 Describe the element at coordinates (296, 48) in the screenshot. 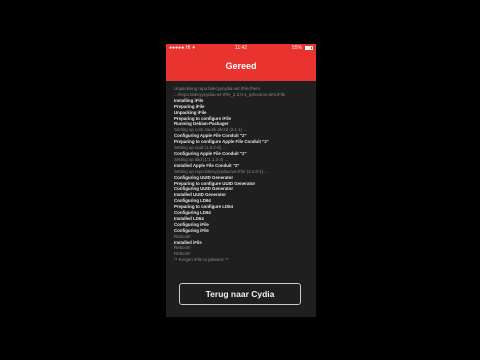

I see `battery-percentage: 55%` at that location.